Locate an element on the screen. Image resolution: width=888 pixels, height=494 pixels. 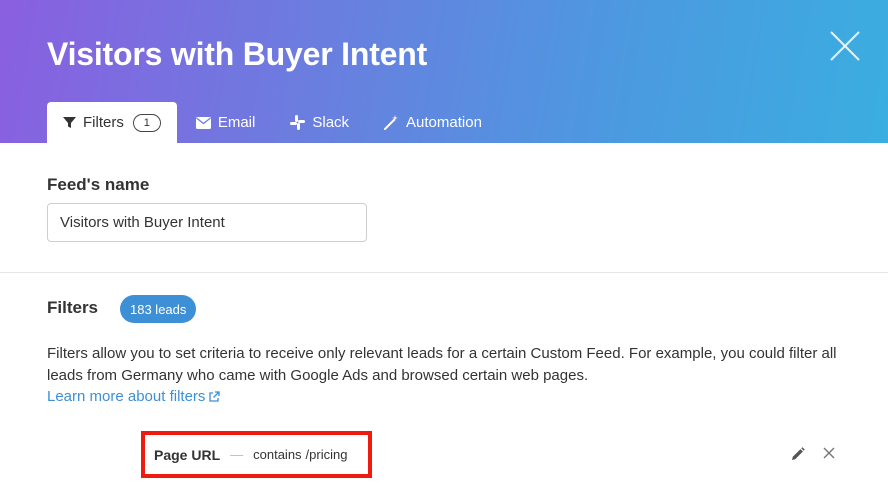
tab-label: Email is located at coordinates (236, 122).